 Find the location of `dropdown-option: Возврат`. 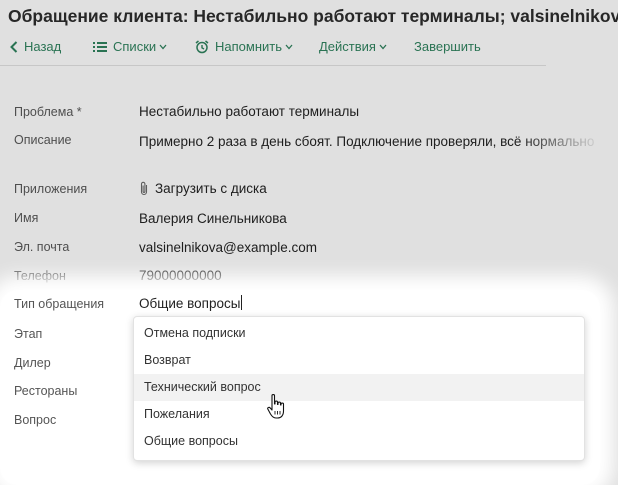

dropdown-option: Возврат is located at coordinates (359, 360).